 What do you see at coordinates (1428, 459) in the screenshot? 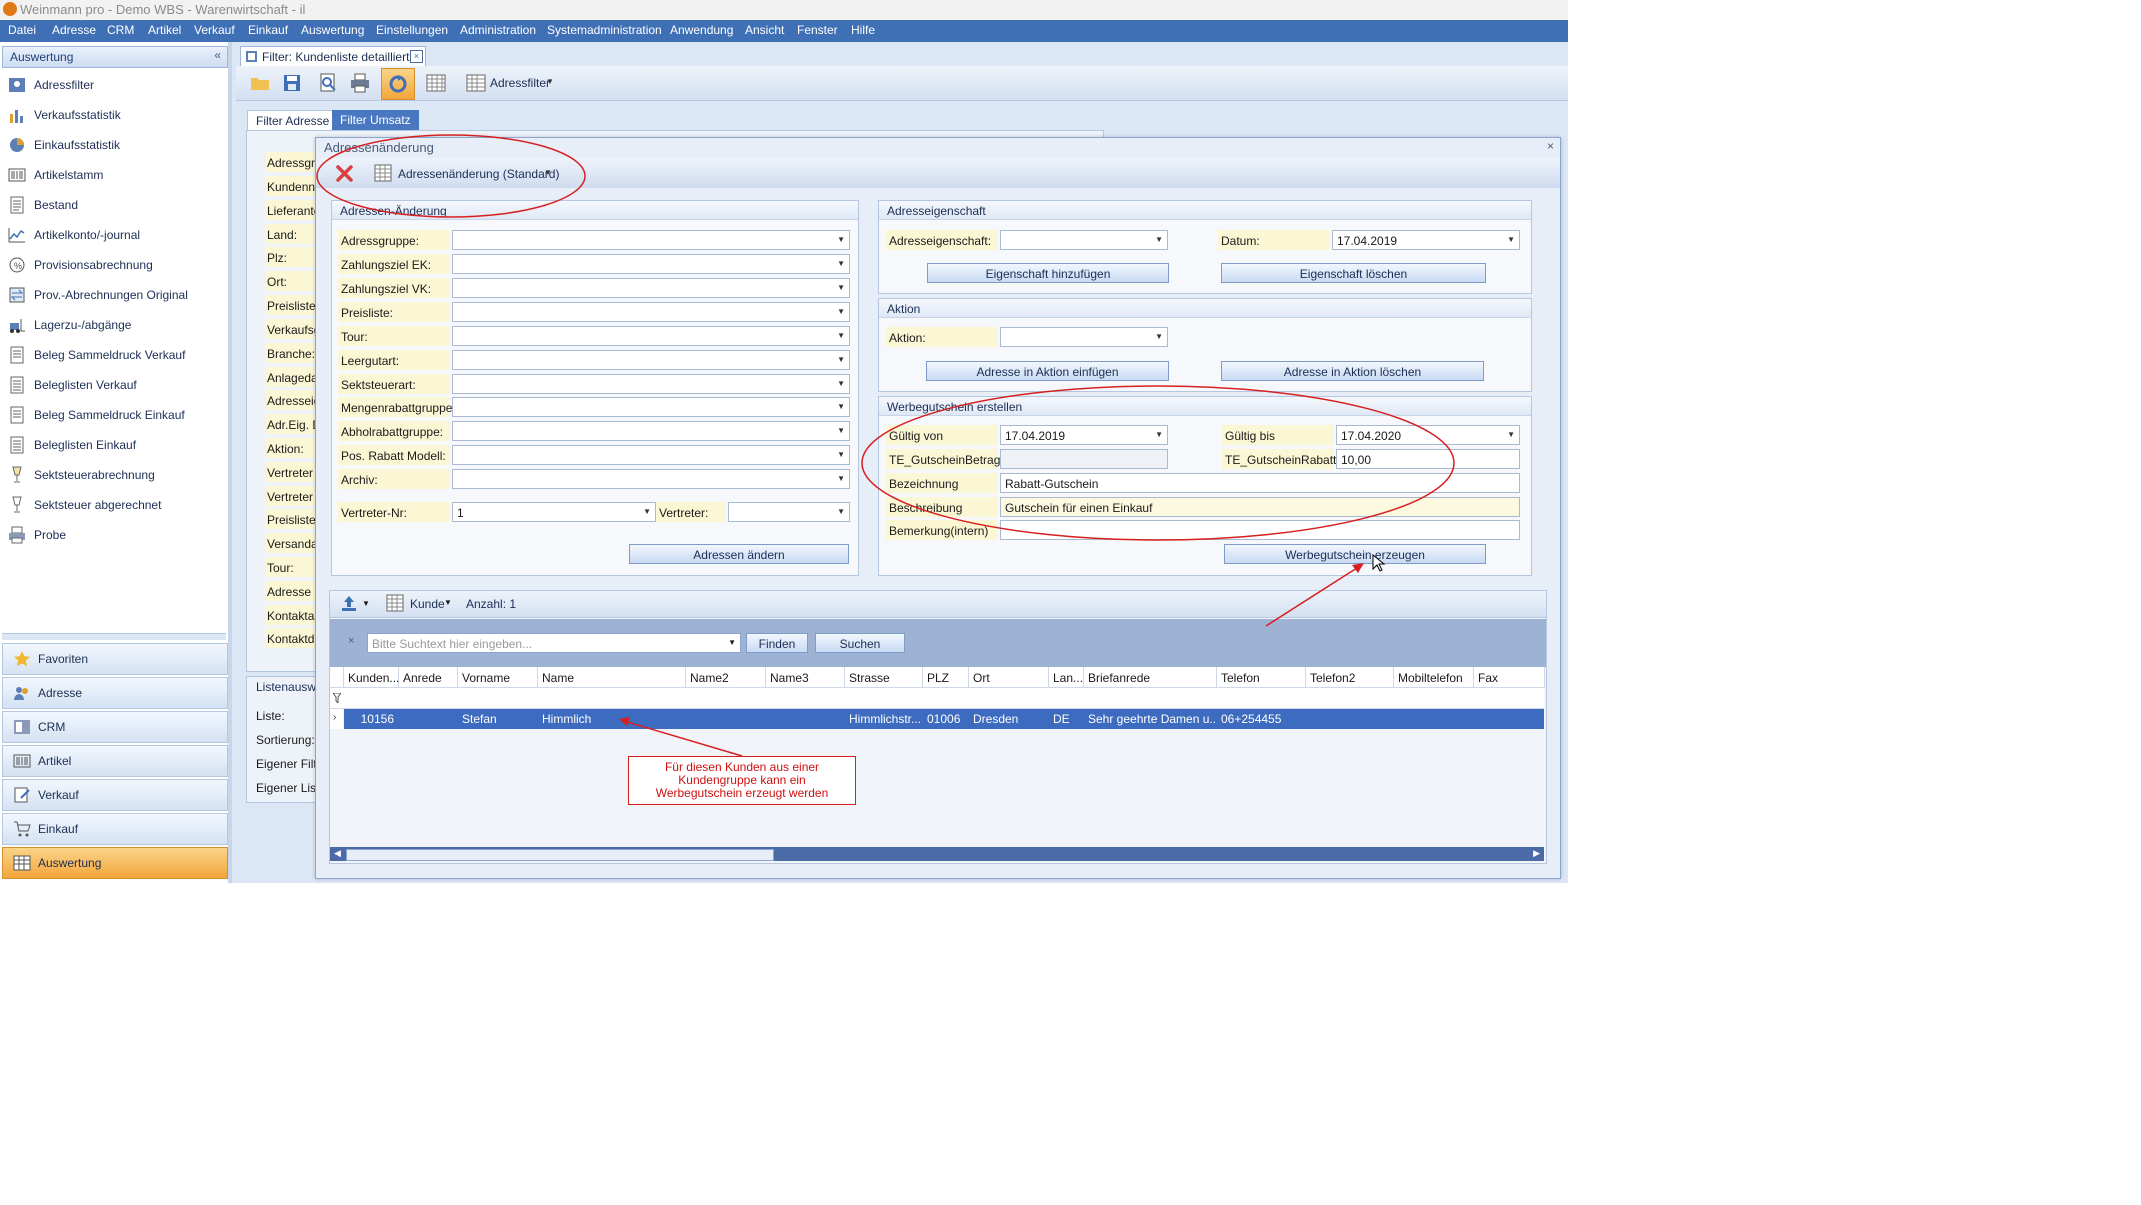
I see `gutschein-rabatt-input: 10,00` at bounding box center [1428, 459].